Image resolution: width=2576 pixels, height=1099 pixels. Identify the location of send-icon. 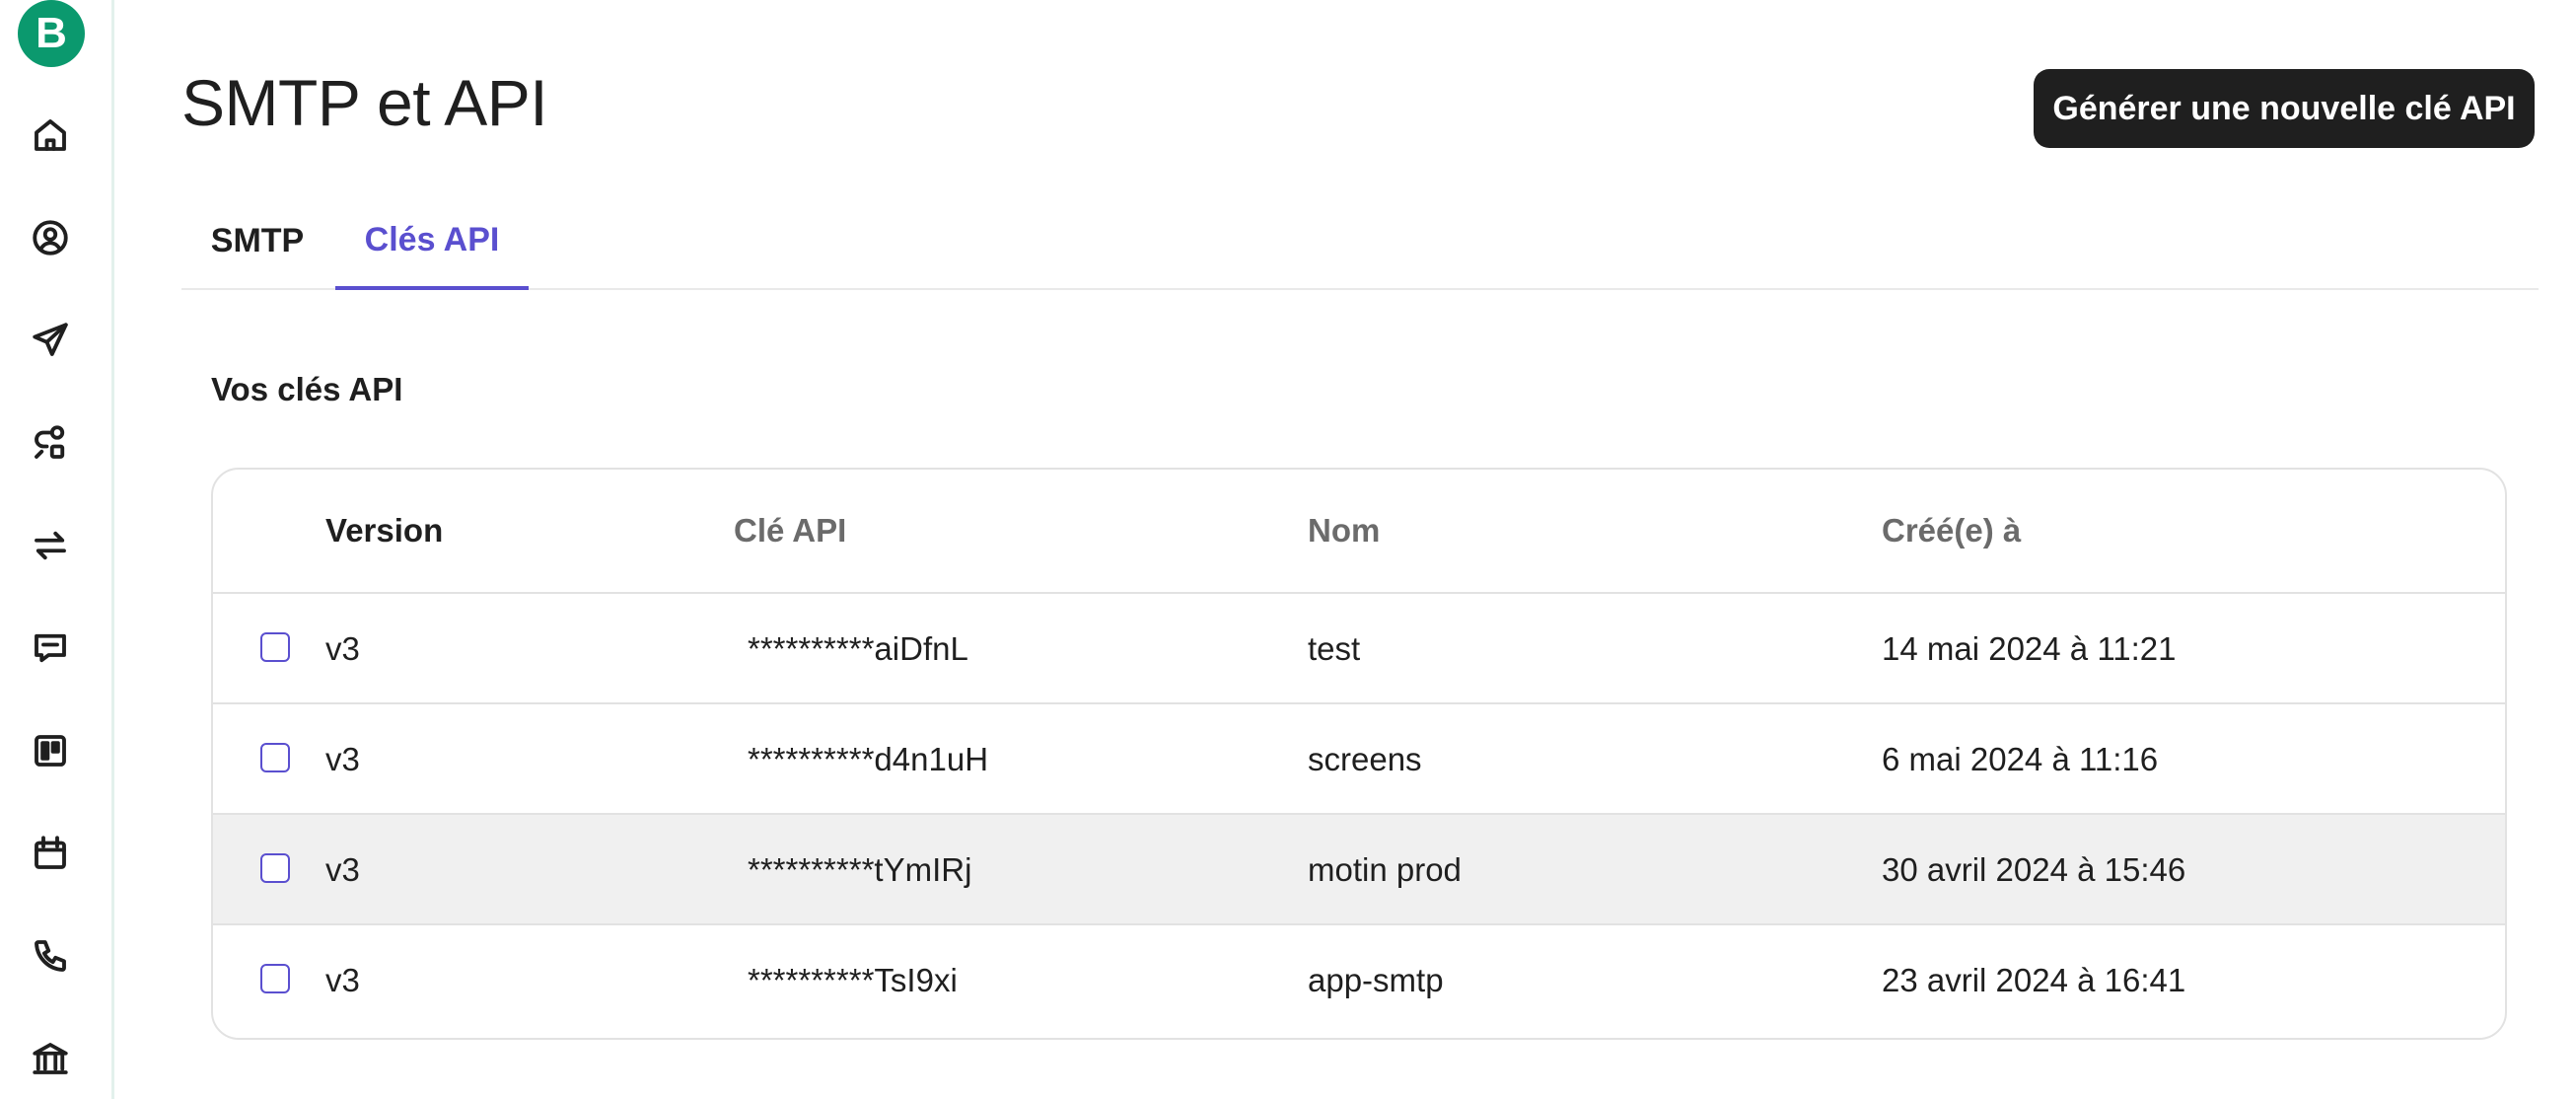
(50, 340).